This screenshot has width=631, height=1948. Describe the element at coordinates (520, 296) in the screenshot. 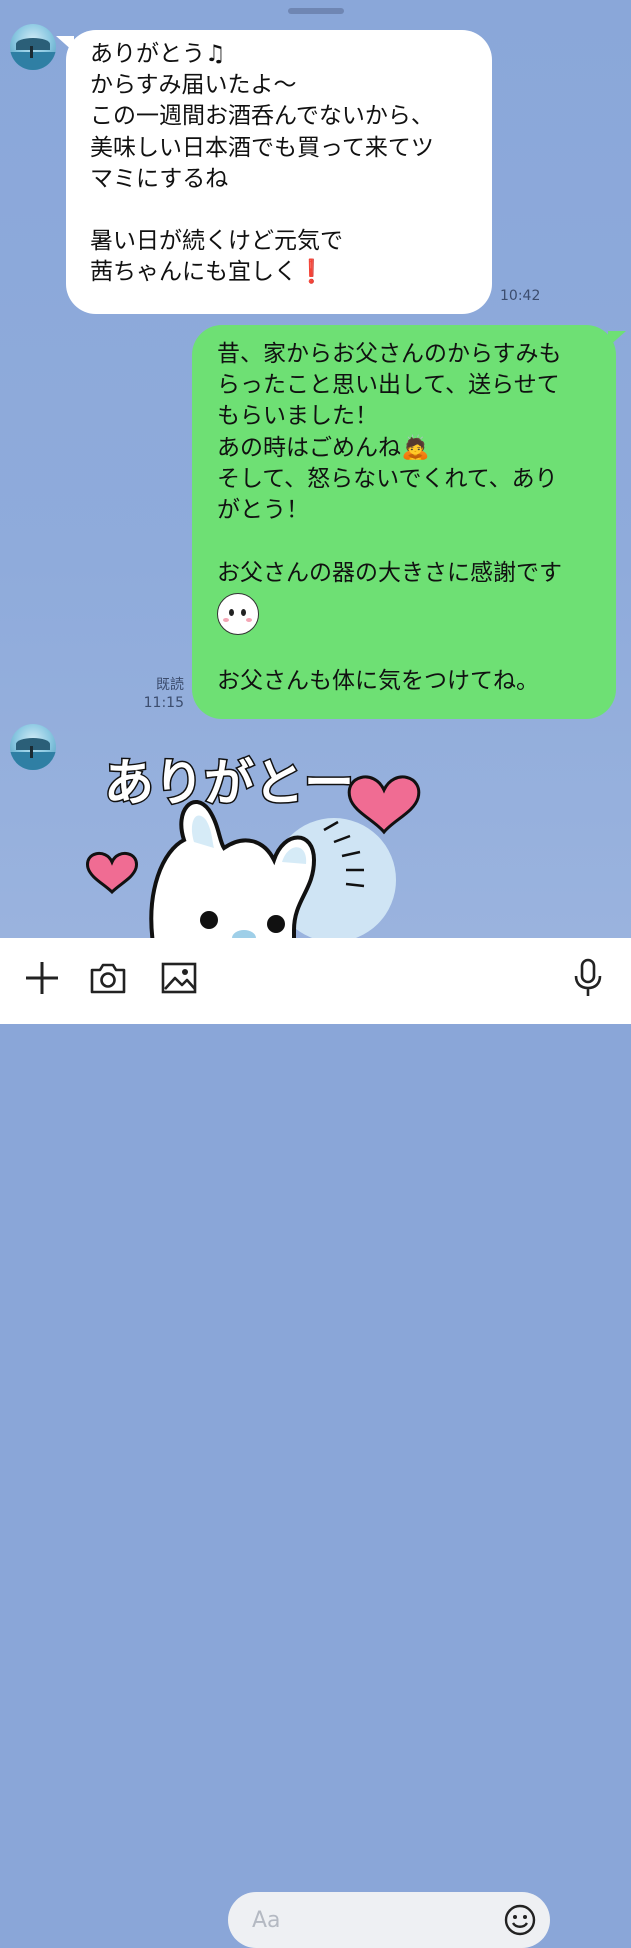

I see `message-time: 10:42` at that location.